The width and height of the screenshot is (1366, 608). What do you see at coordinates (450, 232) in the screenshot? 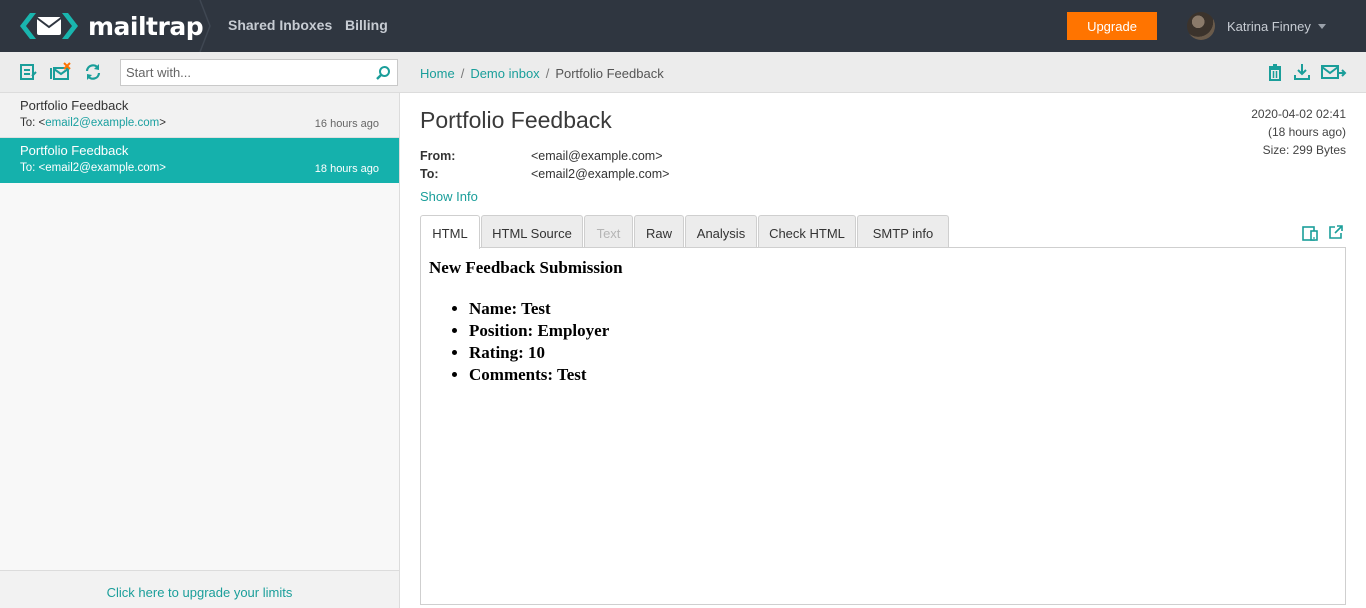
I see `tab-html: HTML` at bounding box center [450, 232].